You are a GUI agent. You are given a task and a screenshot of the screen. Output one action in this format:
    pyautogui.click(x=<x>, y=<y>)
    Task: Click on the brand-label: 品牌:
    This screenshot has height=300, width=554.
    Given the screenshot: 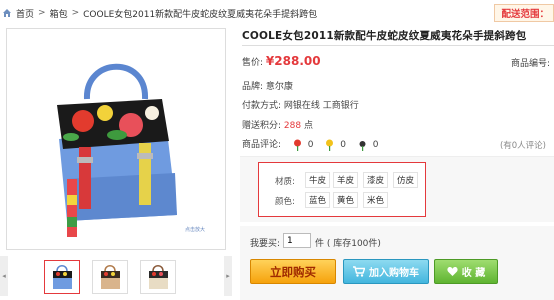 What is the action you would take?
    pyautogui.click(x=253, y=87)
    